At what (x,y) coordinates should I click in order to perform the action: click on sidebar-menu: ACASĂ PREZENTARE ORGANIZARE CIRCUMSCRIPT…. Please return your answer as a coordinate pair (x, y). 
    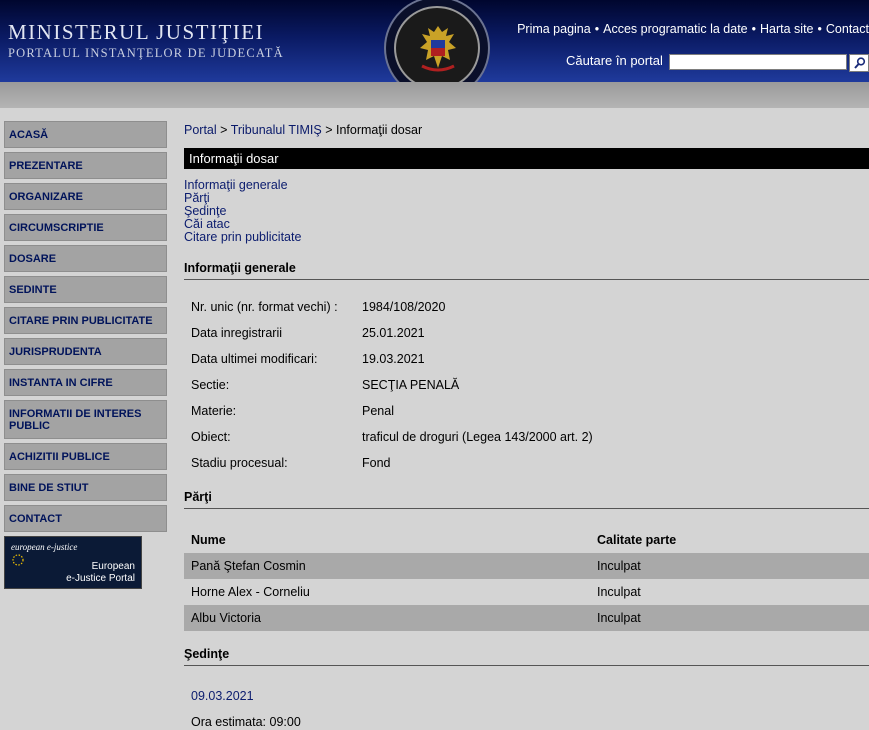
    Looking at the image, I should click on (86, 355).